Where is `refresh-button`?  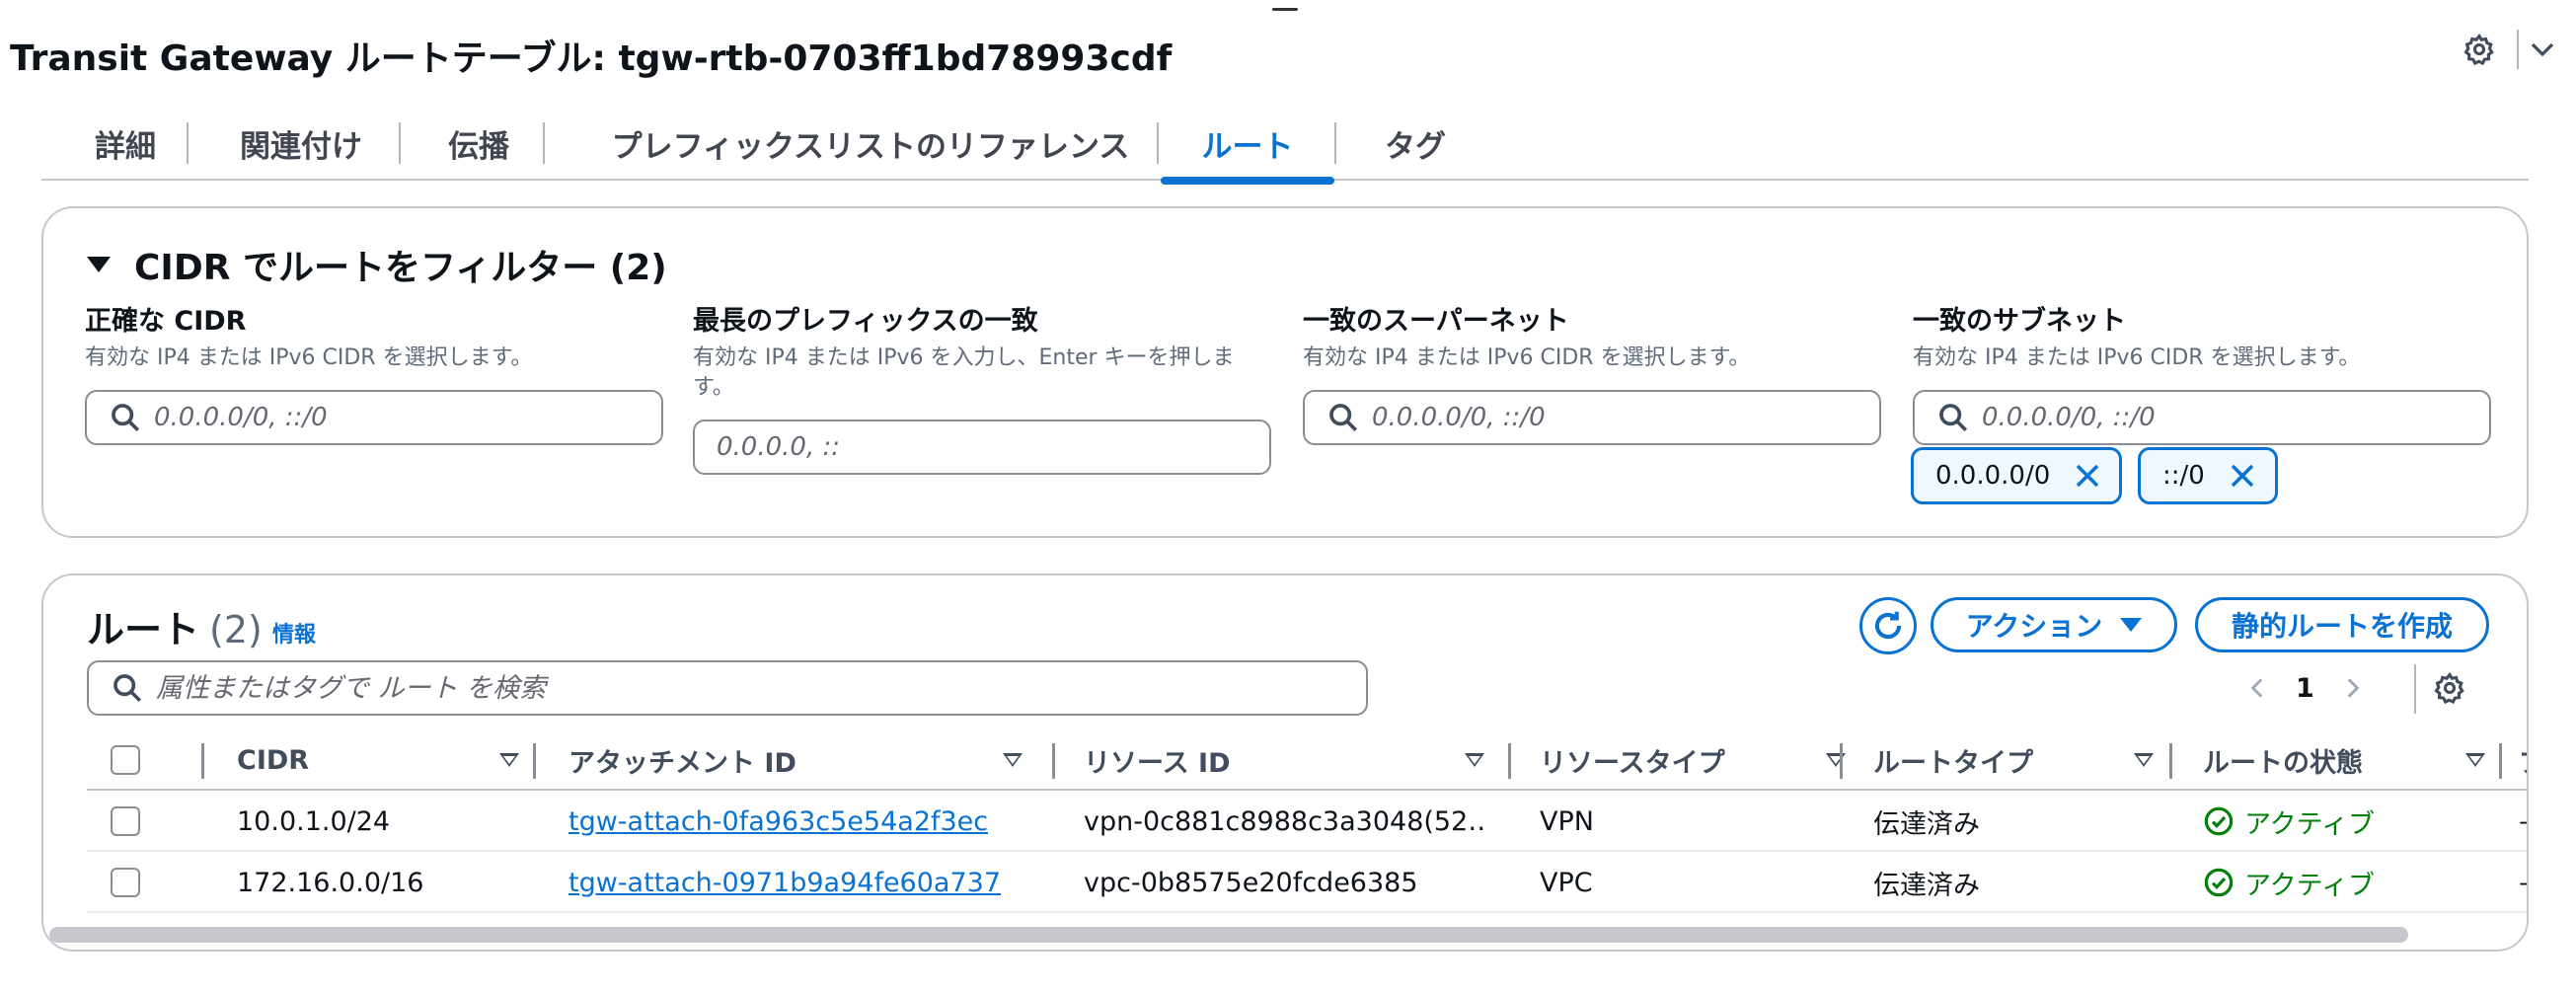
refresh-button is located at coordinates (1888, 625).